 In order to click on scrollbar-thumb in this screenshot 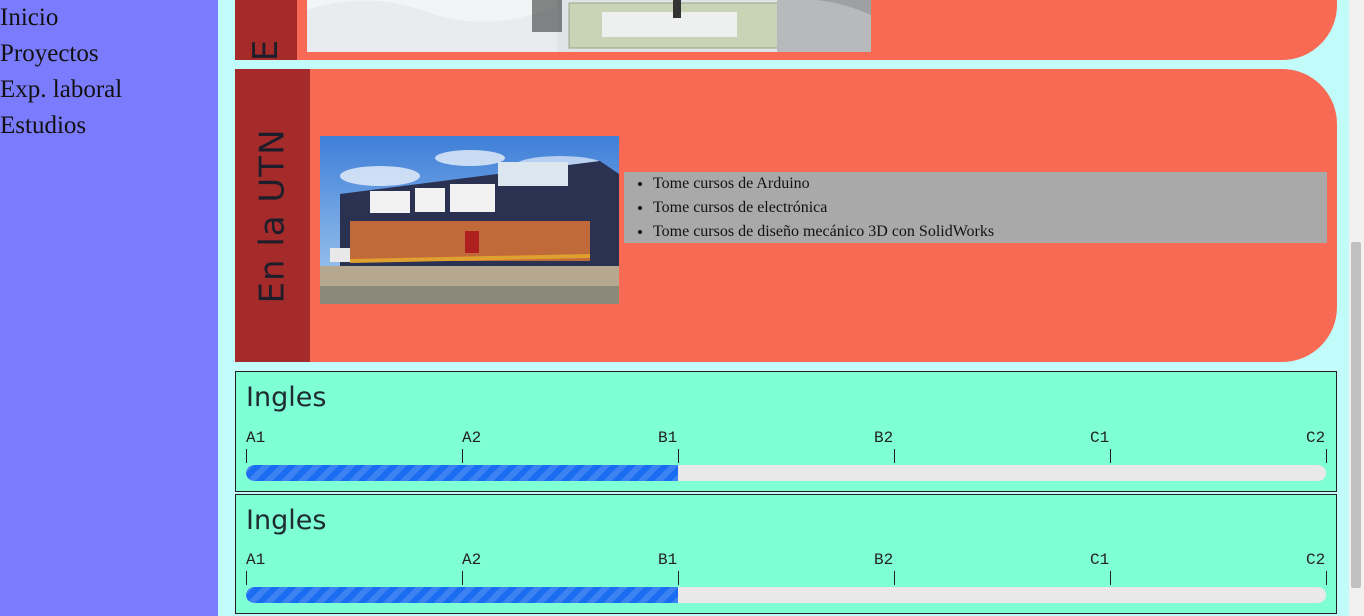, I will do `click(1356, 415)`.